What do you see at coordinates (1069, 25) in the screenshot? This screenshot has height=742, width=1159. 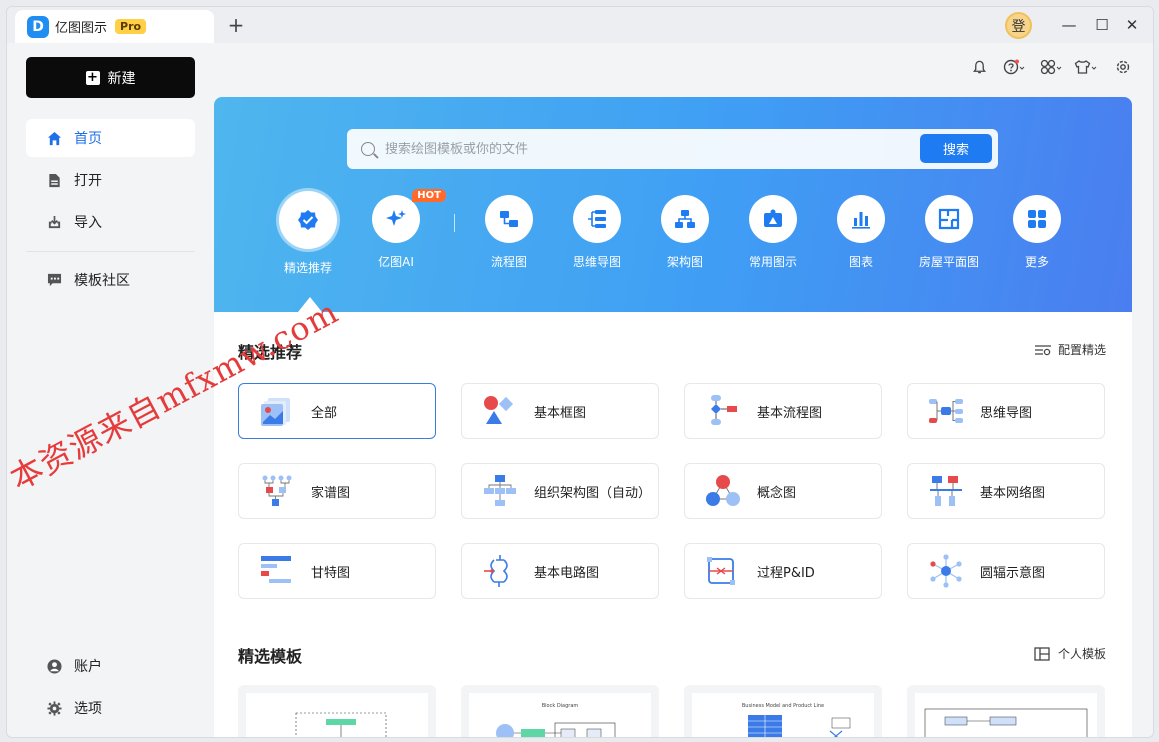 I see `minimize-button: —` at bounding box center [1069, 25].